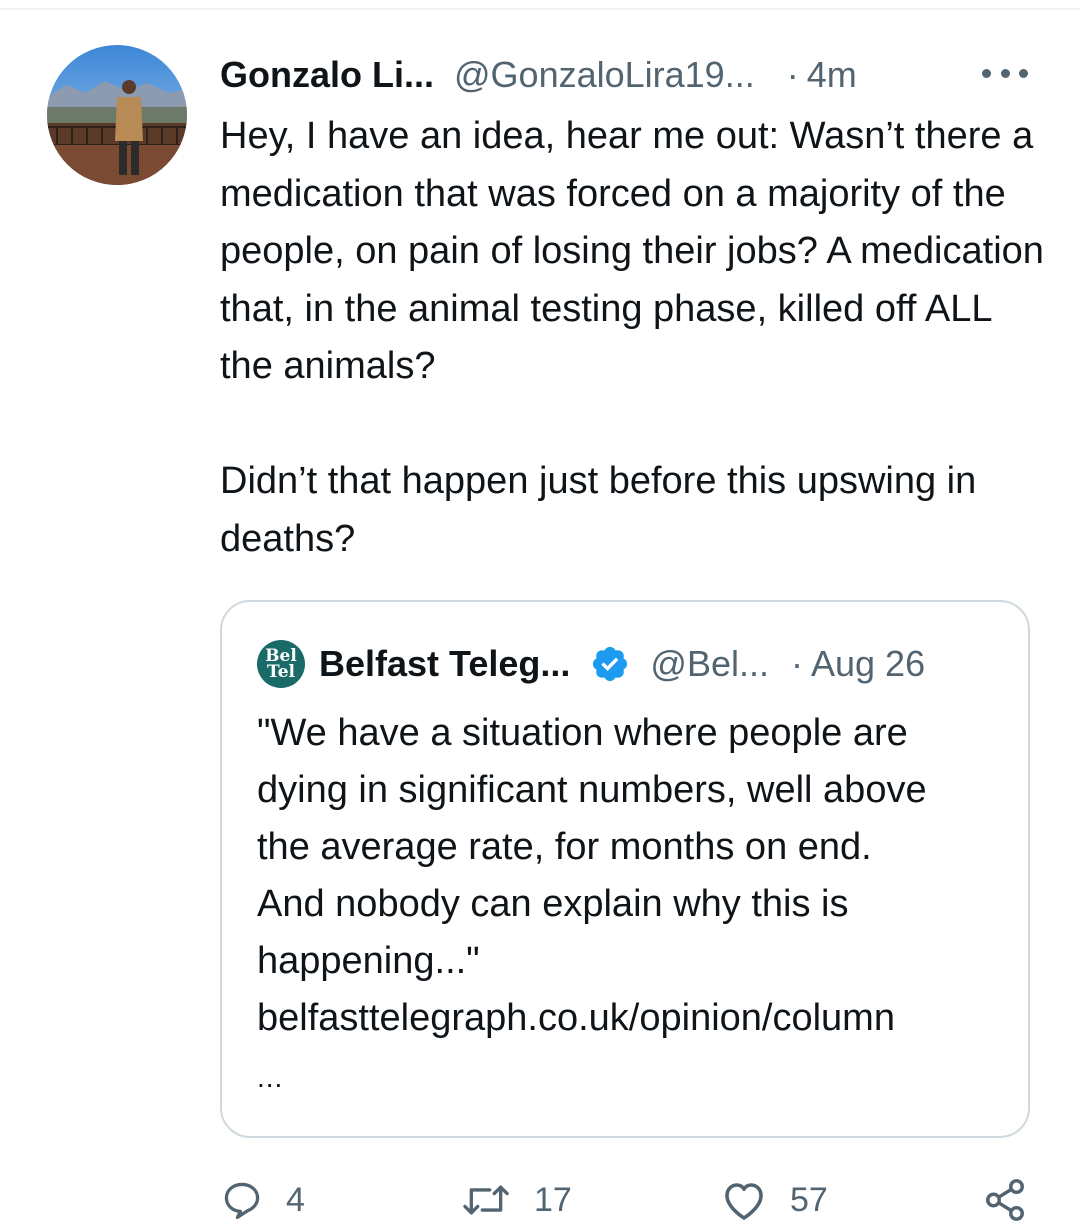 This screenshot has width=1080, height=1228. Describe the element at coordinates (486, 1200) in the screenshot. I see `retweet-icon` at that location.